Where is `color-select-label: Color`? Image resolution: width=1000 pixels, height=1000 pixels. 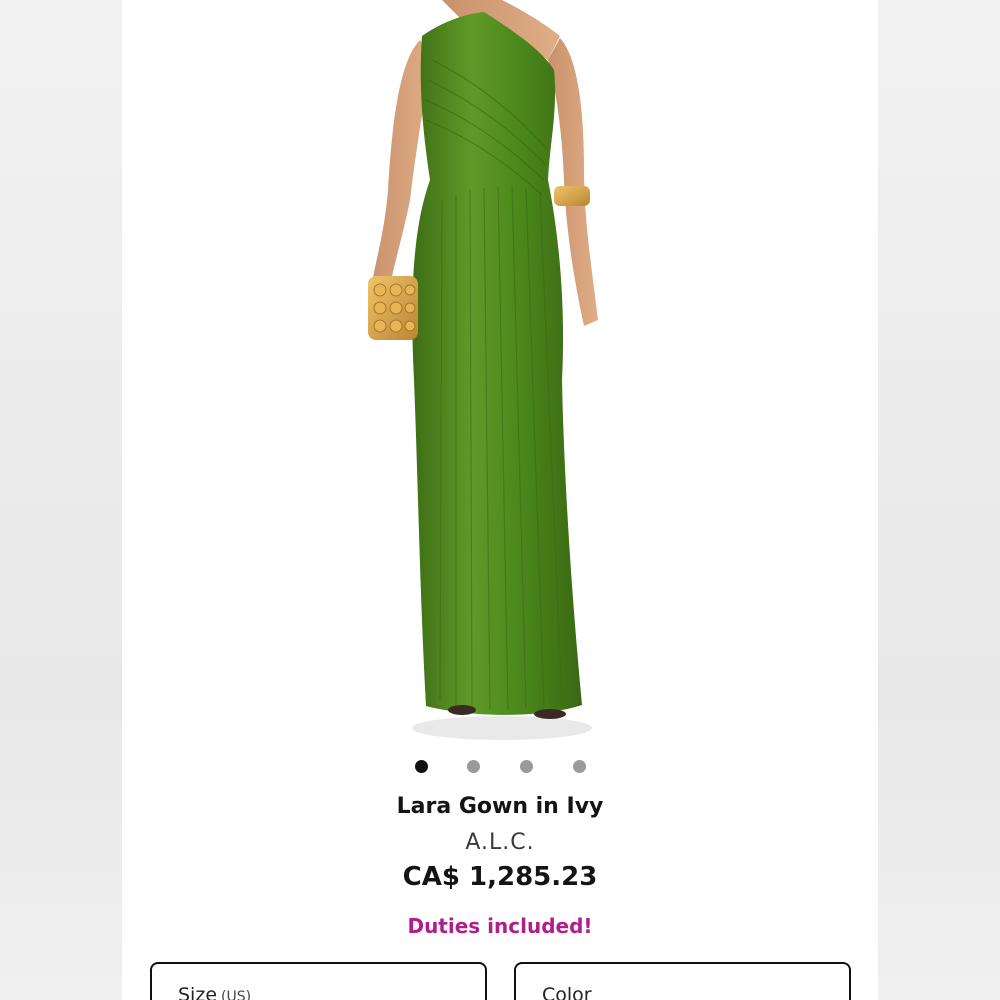 color-select-label: Color is located at coordinates (567, 992).